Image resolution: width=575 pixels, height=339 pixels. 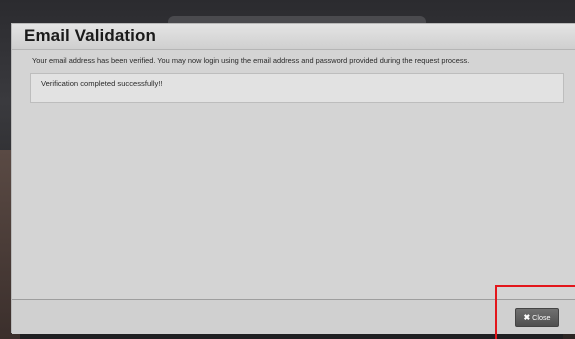 I want to click on dialog-header: Email Validation, so click(x=293, y=37).